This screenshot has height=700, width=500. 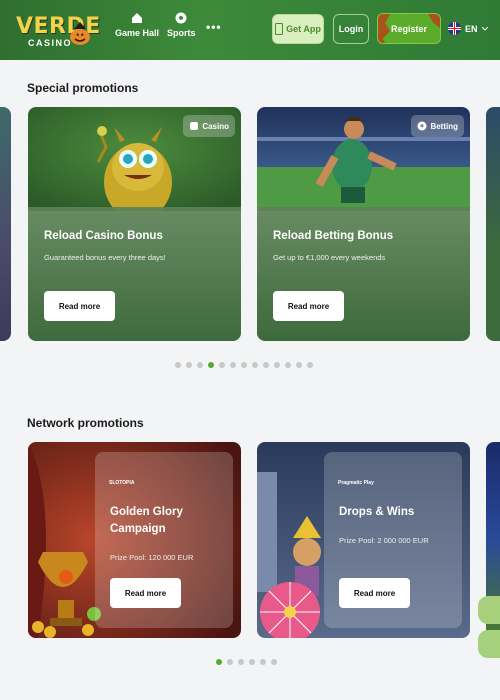 I want to click on casino-badge: Casino, so click(x=209, y=126).